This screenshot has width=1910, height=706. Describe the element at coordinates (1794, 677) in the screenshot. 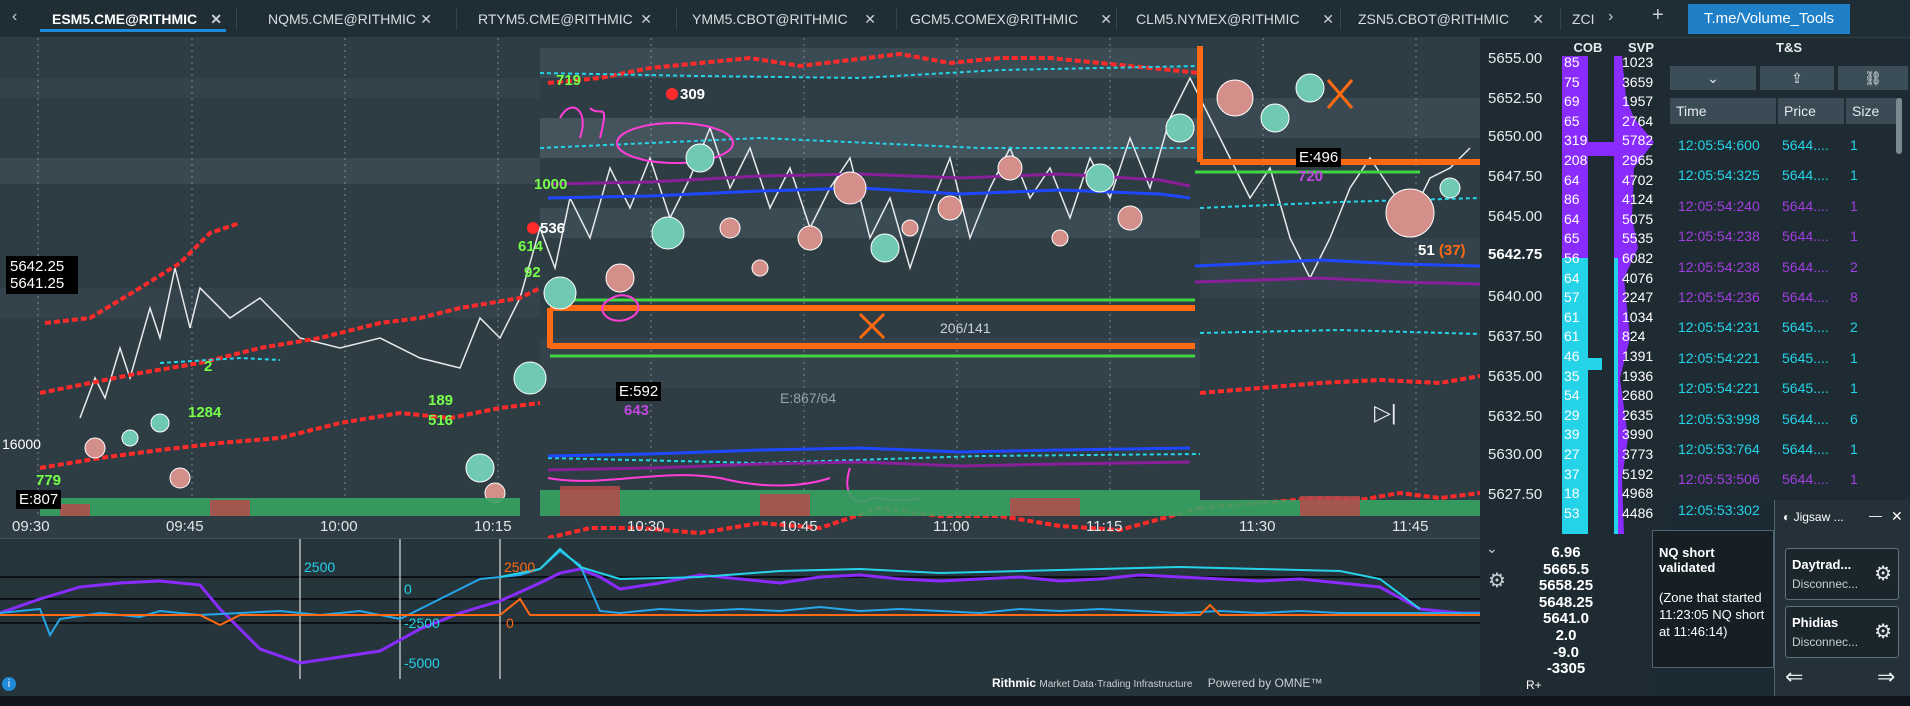

I see `arrow-left-icon: ⇐` at that location.